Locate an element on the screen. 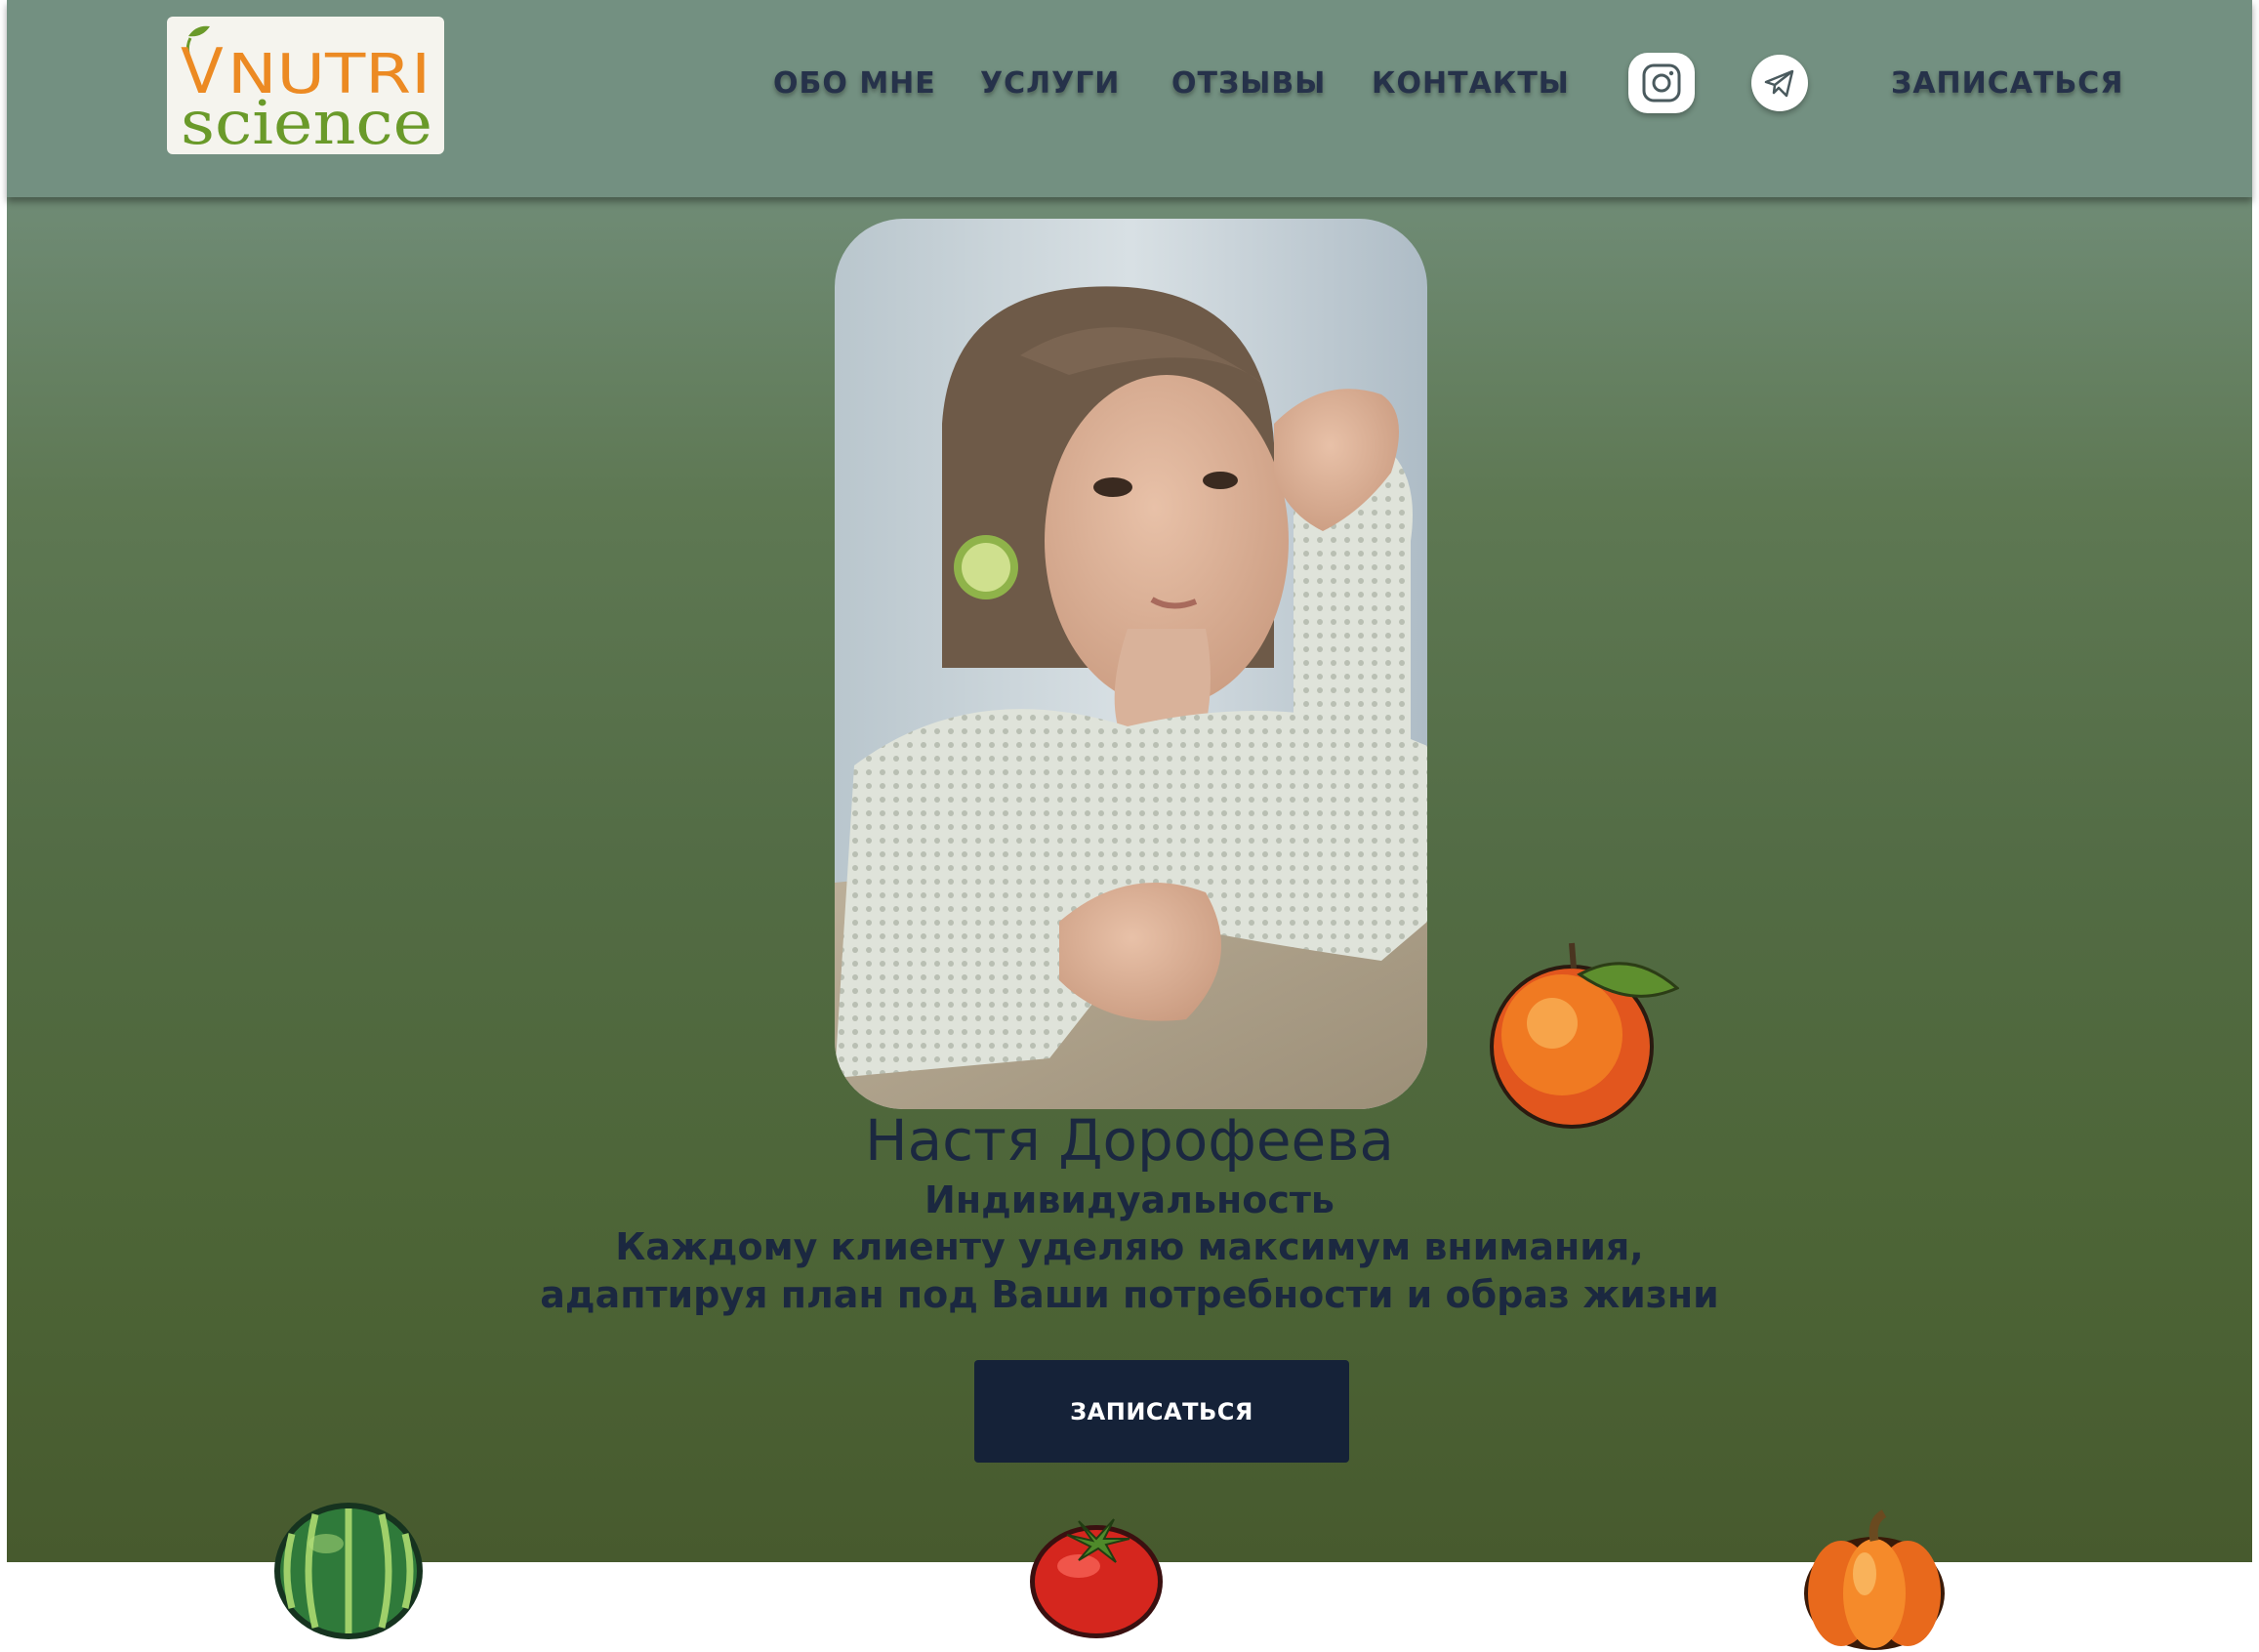 The image size is (2259, 1652). telegram-link is located at coordinates (1779, 83).